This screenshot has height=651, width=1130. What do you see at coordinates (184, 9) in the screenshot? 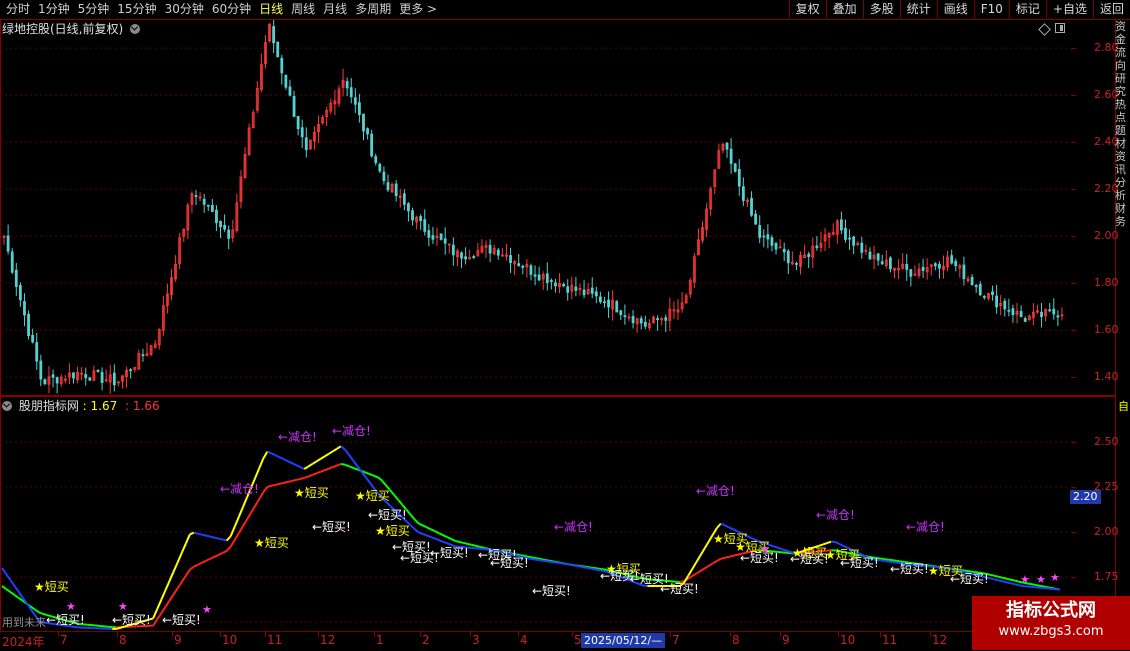
I see `period-tab-4: 30分钟` at bounding box center [184, 9].